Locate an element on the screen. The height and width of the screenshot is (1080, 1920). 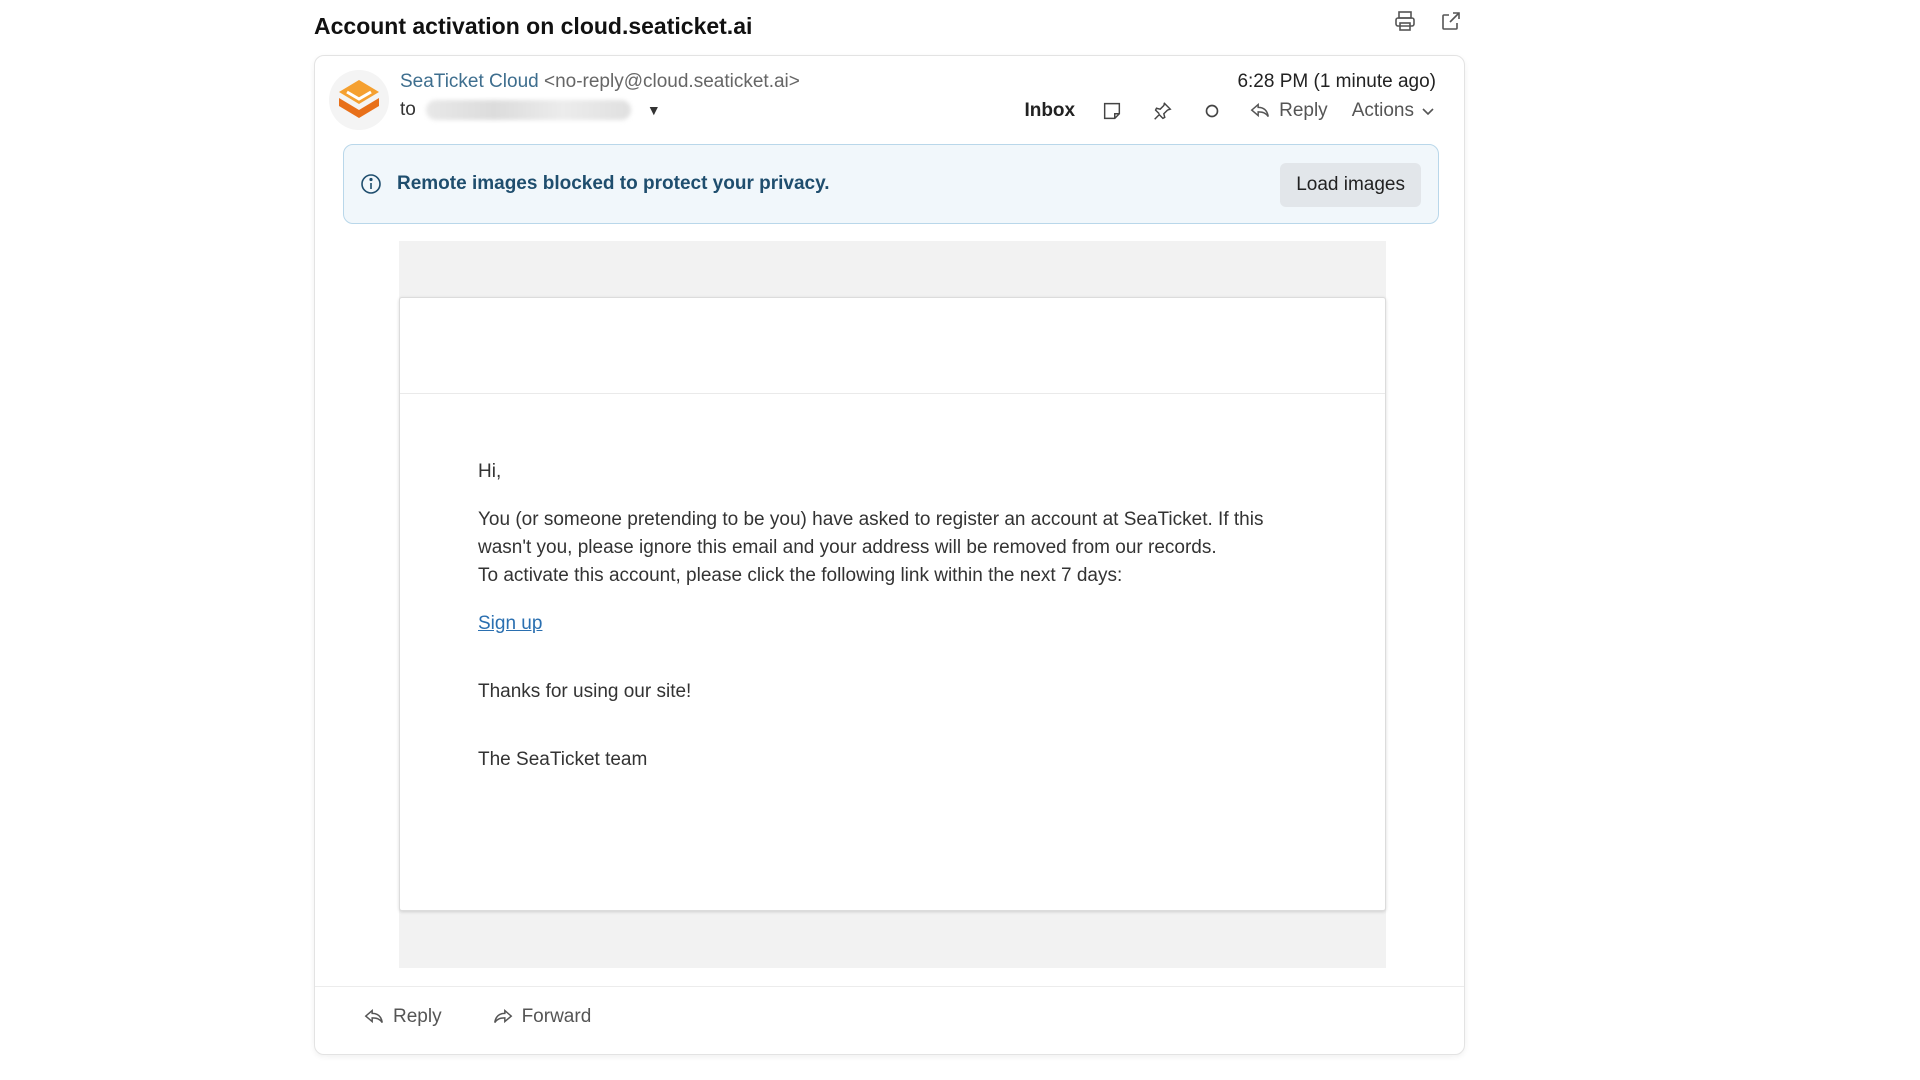
footer-forward-button: Forward is located at coordinates (542, 1017).